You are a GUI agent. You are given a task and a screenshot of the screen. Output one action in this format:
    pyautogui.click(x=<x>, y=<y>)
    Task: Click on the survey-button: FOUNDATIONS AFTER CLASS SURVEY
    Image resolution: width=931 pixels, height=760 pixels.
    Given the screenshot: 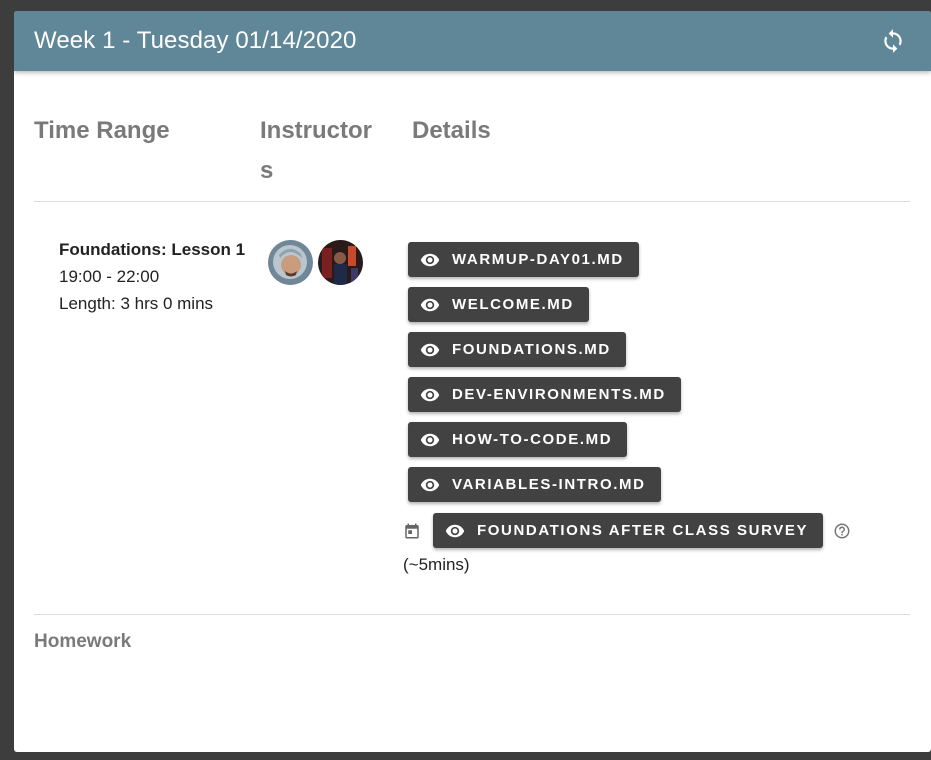 What is the action you would take?
    pyautogui.click(x=628, y=530)
    